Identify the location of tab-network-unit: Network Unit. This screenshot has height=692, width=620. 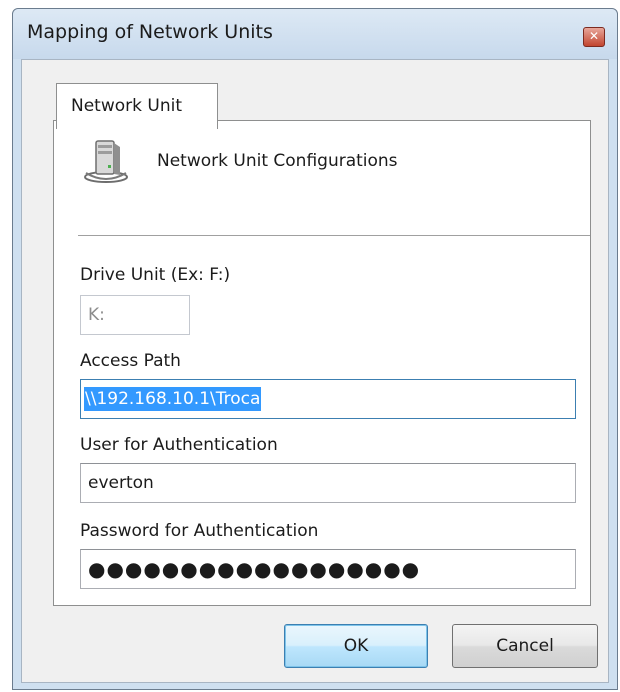
(137, 106).